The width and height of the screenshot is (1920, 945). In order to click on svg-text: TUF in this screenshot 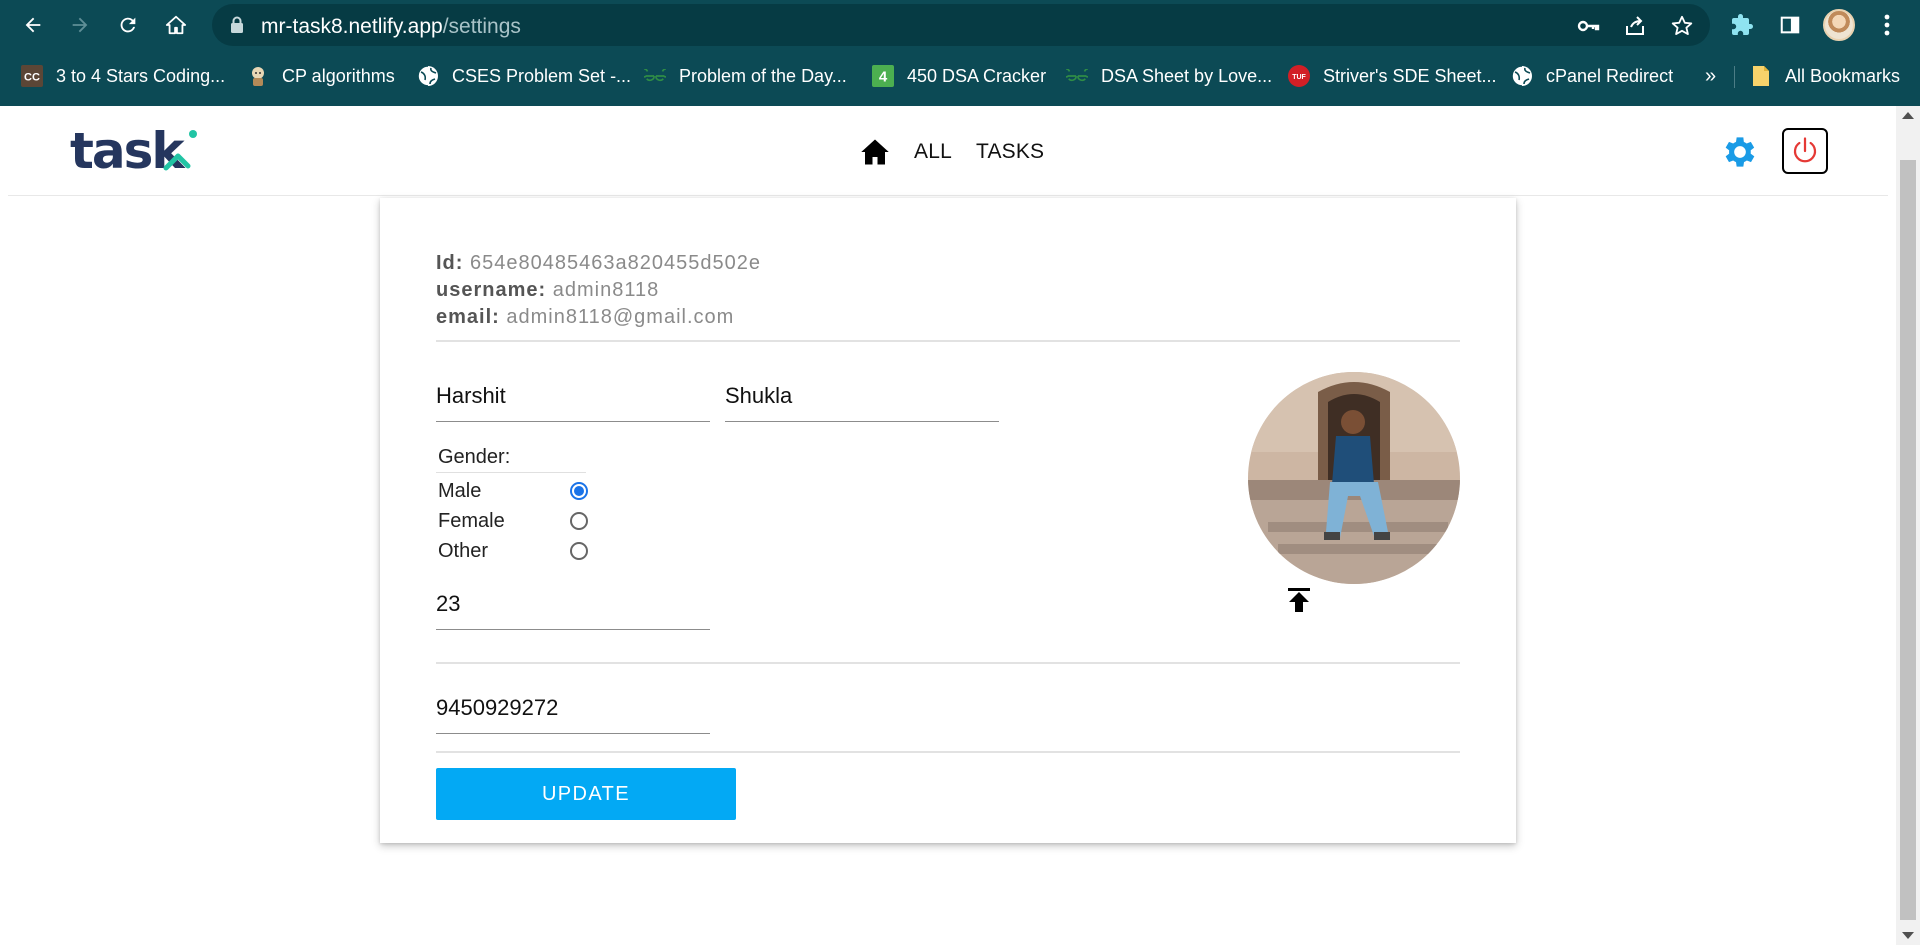, I will do `click(1299, 77)`.